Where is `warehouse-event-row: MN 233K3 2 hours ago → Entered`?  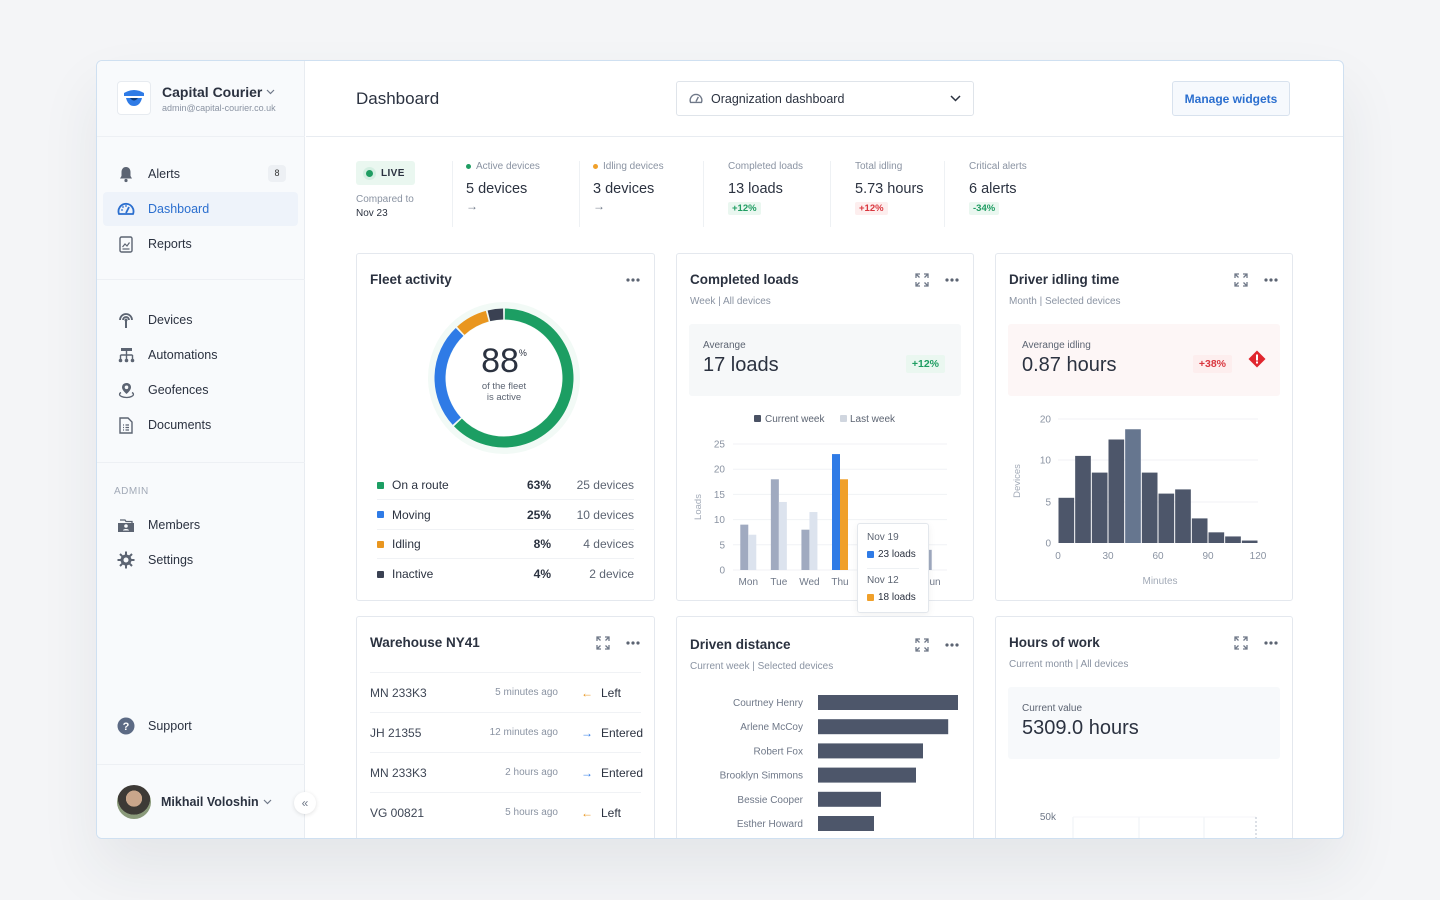 warehouse-event-row: MN 233K3 2 hours ago → Entered is located at coordinates (506, 772).